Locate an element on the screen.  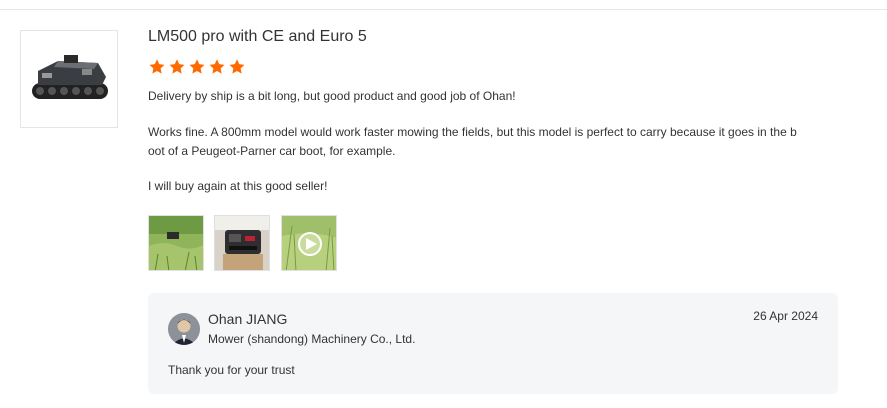
seller-name: Ohan JIANG is located at coordinates (248, 319).